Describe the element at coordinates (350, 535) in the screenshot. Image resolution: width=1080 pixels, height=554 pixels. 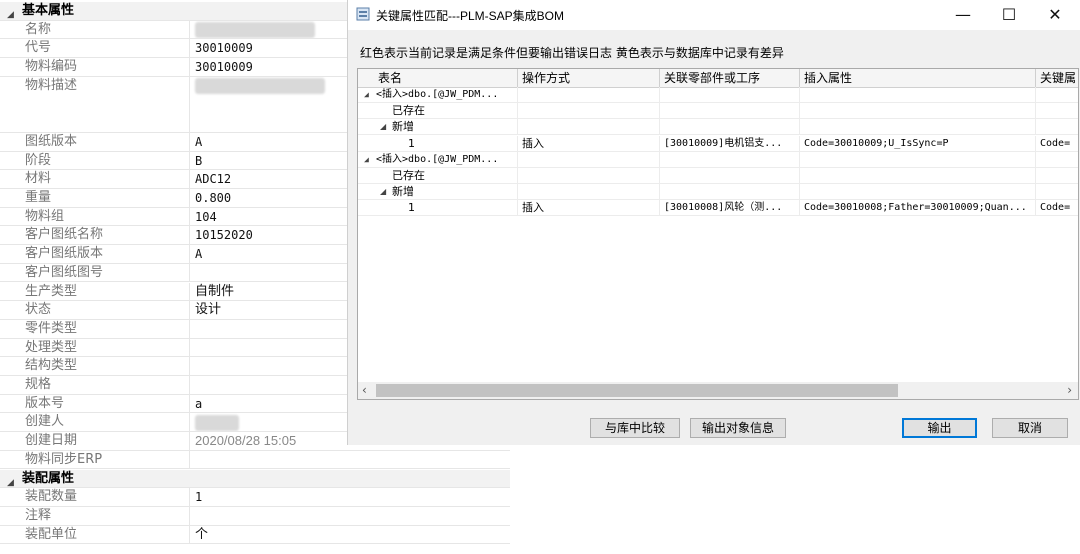
I see `property-value: 个` at that location.